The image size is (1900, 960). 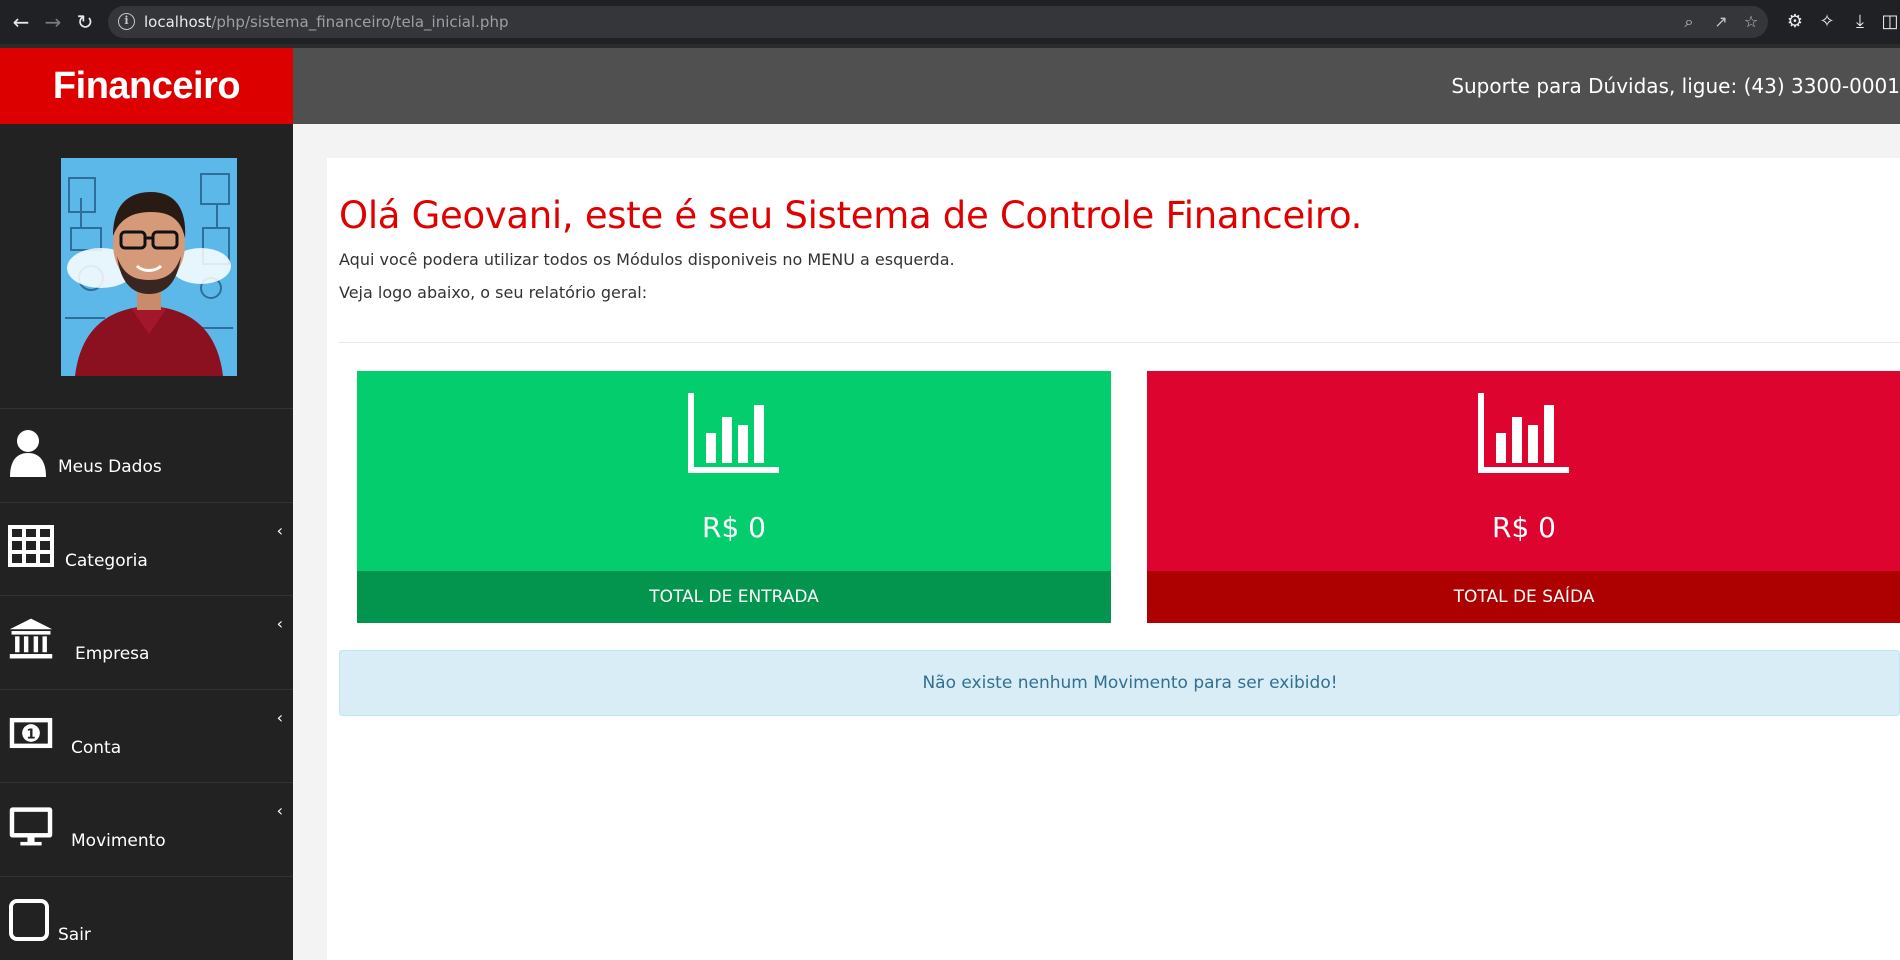 I want to click on download-icon: ⤓, so click(x=1860, y=22).